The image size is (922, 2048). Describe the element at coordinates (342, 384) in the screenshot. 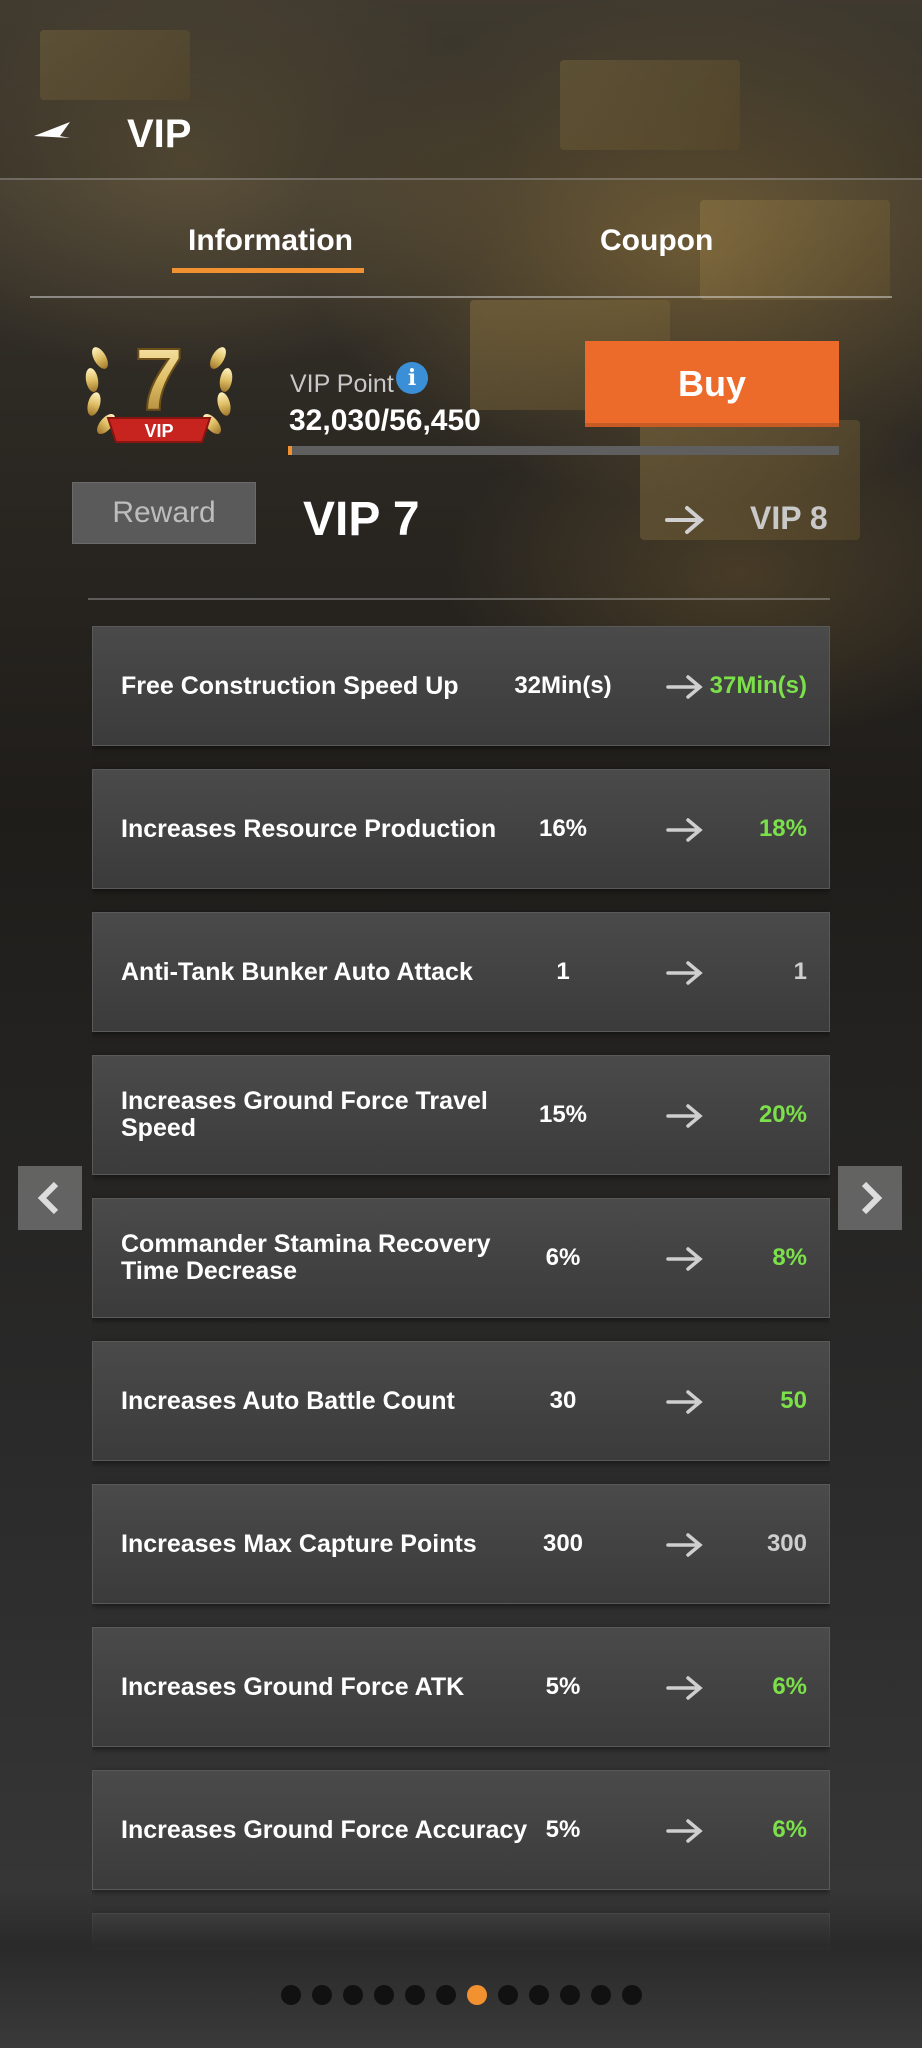

I see `vip-point-label: VIP Point` at that location.